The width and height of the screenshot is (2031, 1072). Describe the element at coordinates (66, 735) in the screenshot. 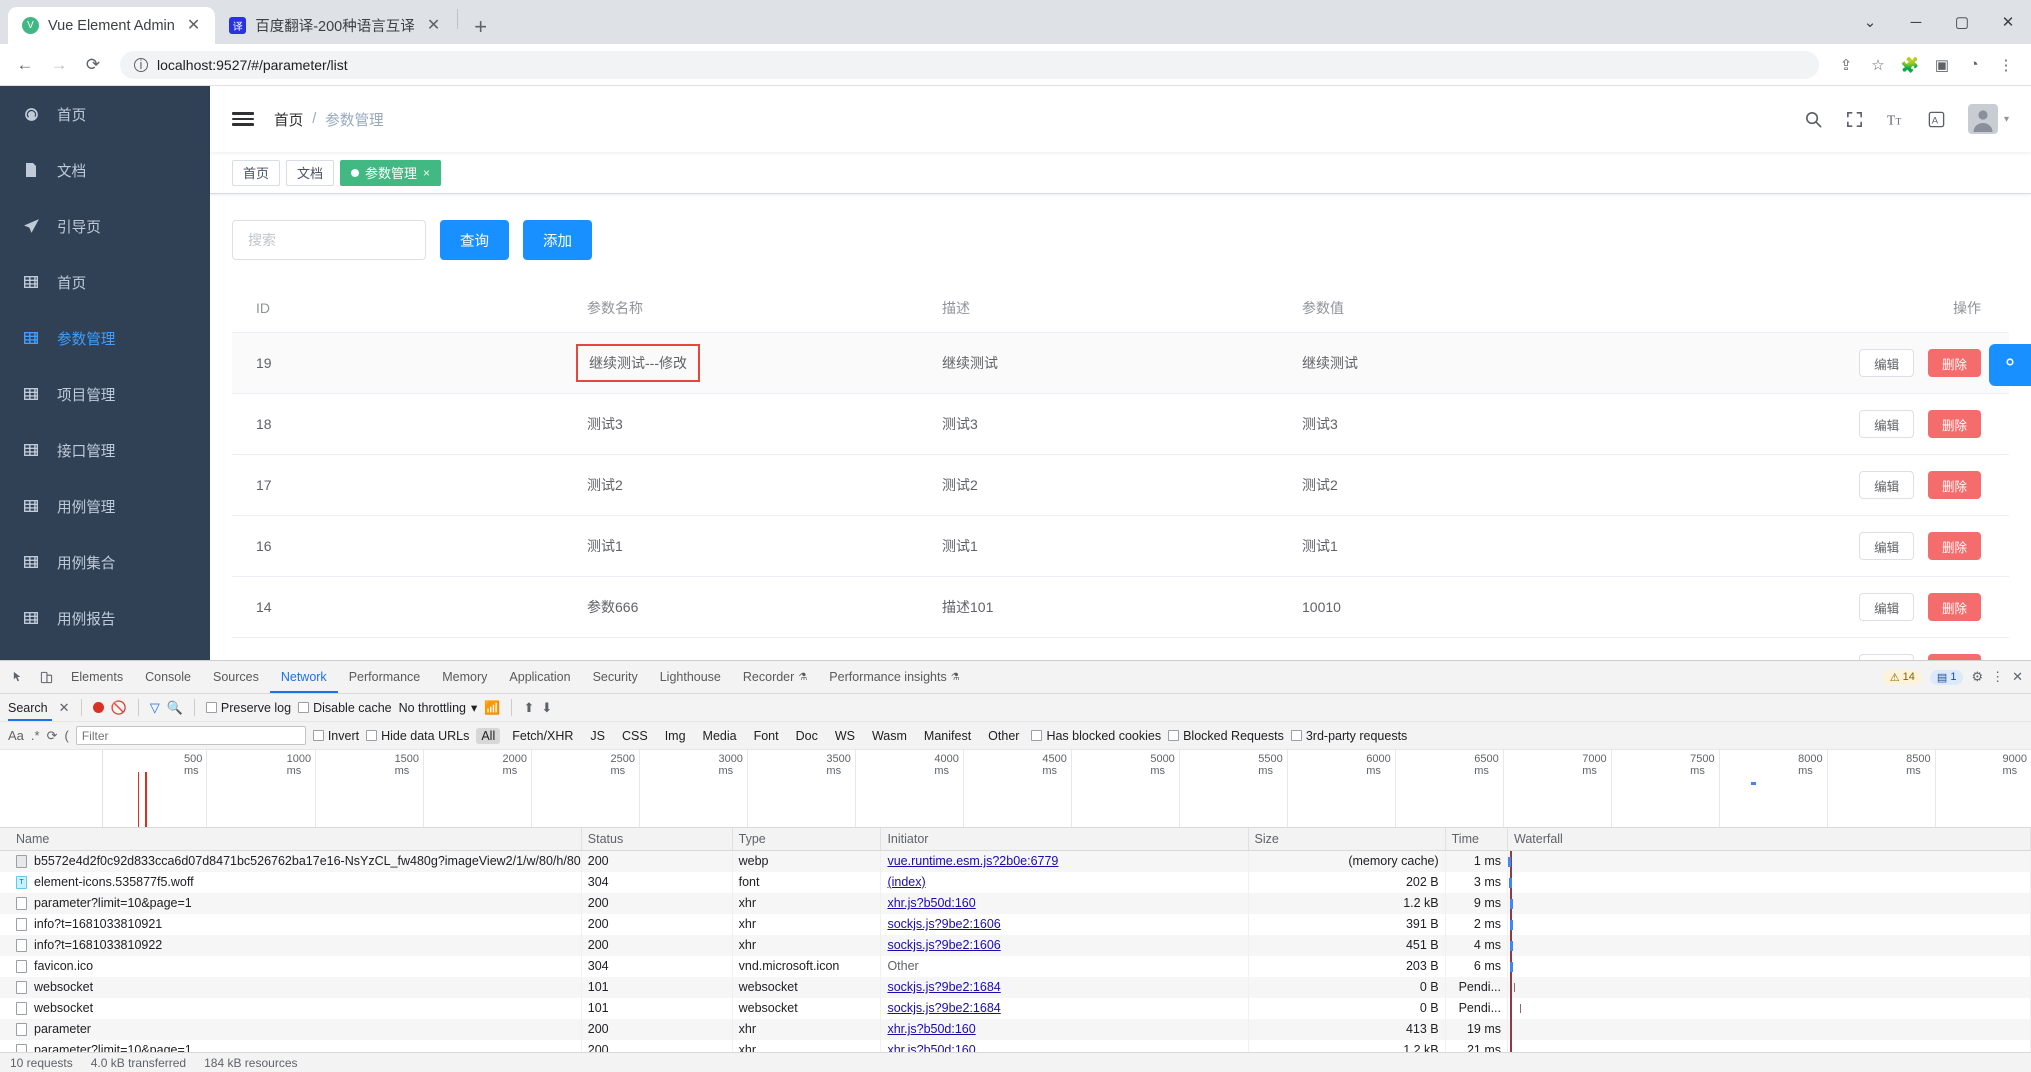

I see `paren-icon: (` at that location.